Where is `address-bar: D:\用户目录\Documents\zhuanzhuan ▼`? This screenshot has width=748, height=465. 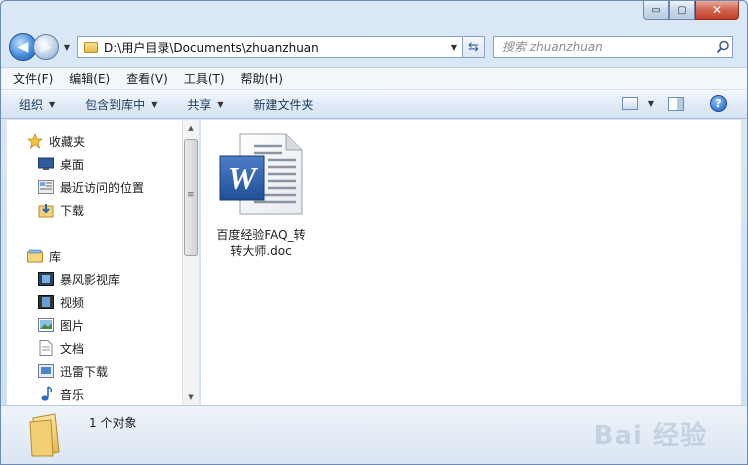
address-bar: D:\用户目录\Documents\zhuanzhuan ▼ is located at coordinates (270, 47).